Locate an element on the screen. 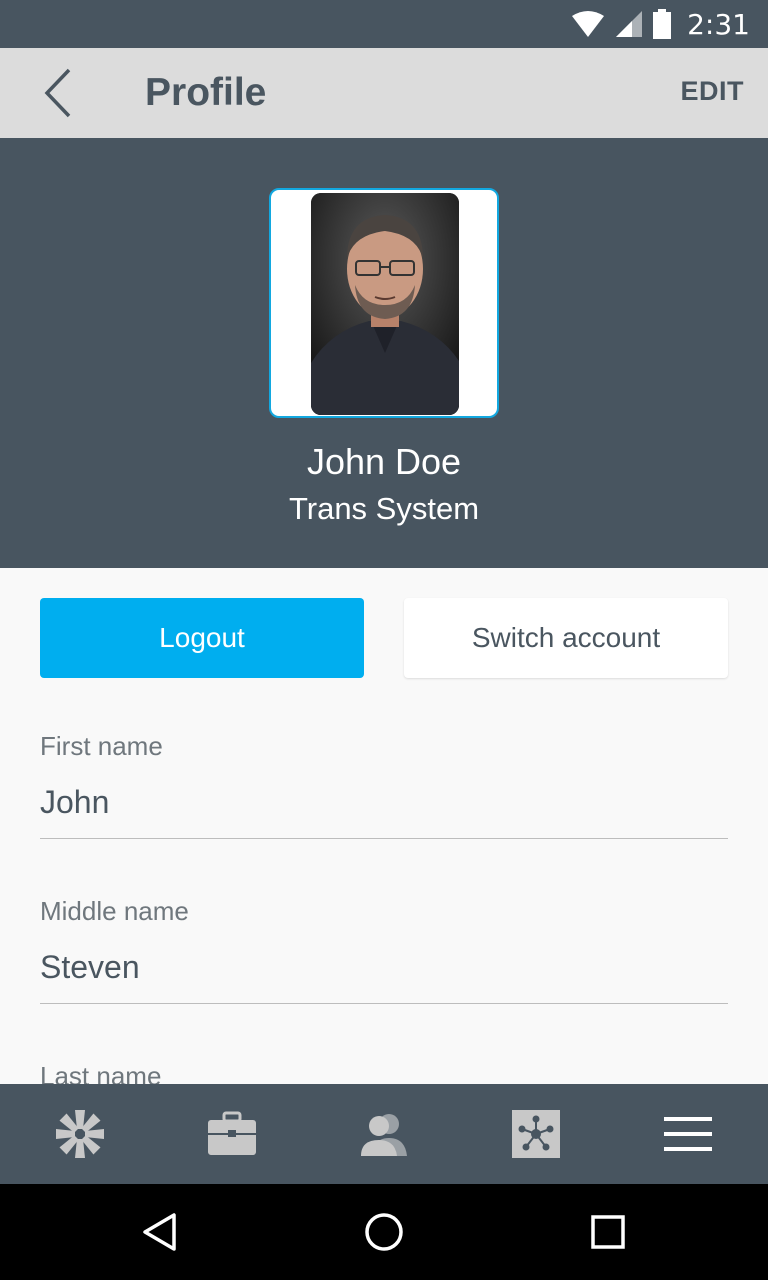 The width and height of the screenshot is (768, 1280). avatar-photo is located at coordinates (385, 304).